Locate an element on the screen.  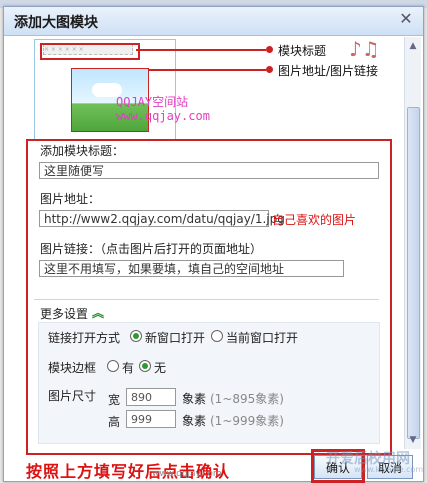
more-settings-label: 更多设置 is located at coordinates (64, 313).